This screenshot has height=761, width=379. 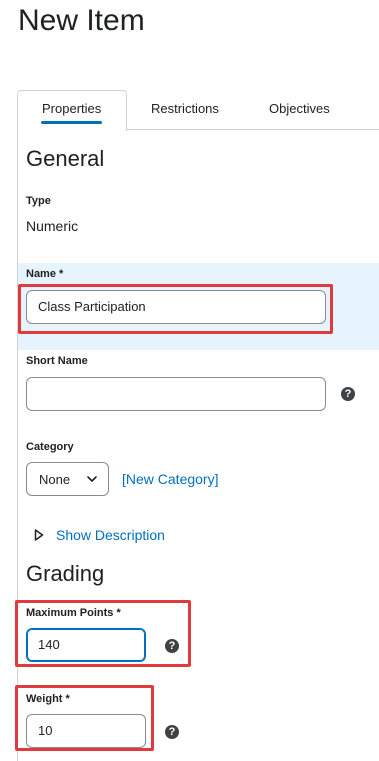 I want to click on tab-restrictions: Restrictions, so click(x=185, y=108).